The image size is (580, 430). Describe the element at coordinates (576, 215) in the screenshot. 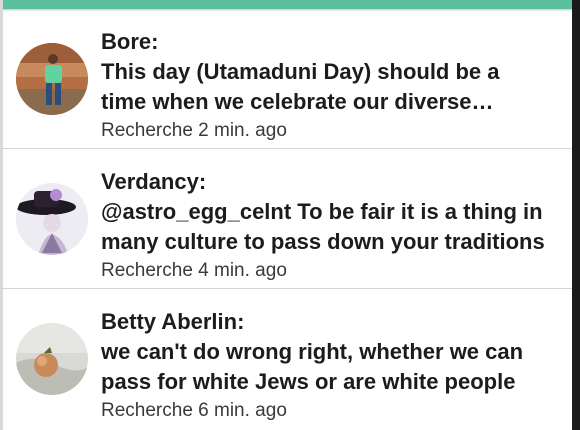

I see `right-edge` at that location.